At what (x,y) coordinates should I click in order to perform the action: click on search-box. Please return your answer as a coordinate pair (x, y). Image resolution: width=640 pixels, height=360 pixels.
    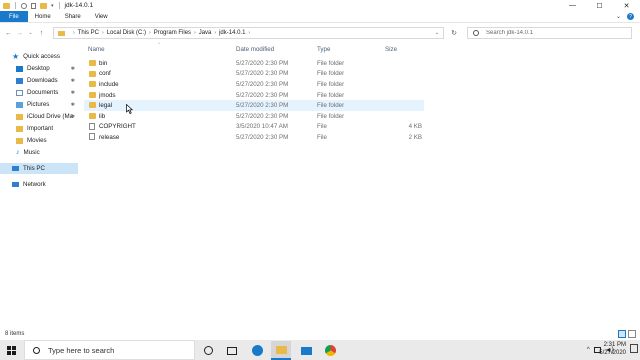
    Looking at the image, I should click on (549, 33).